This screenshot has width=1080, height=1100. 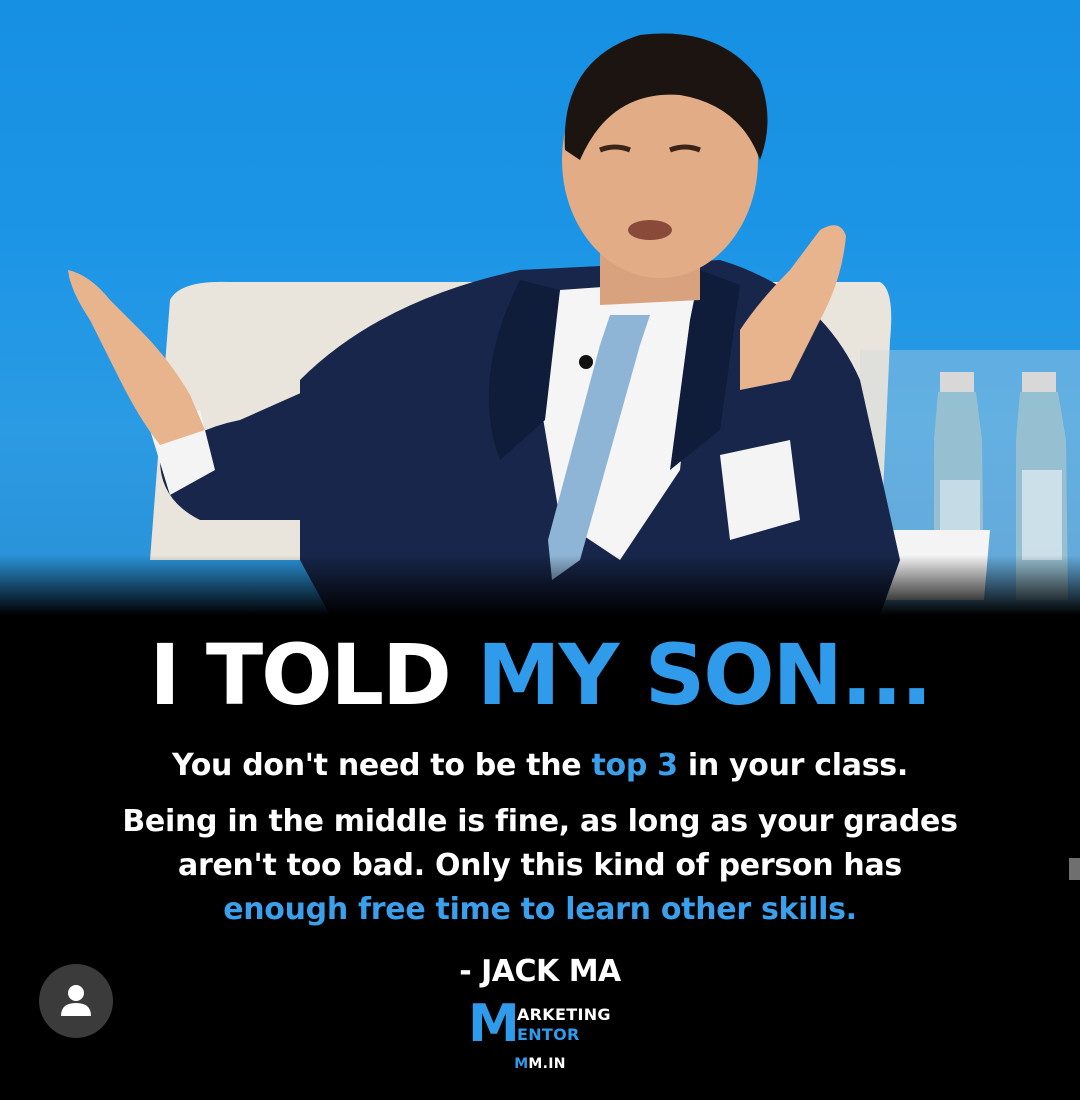 I want to click on quote-line-1-c: in your class., so click(x=792, y=765).